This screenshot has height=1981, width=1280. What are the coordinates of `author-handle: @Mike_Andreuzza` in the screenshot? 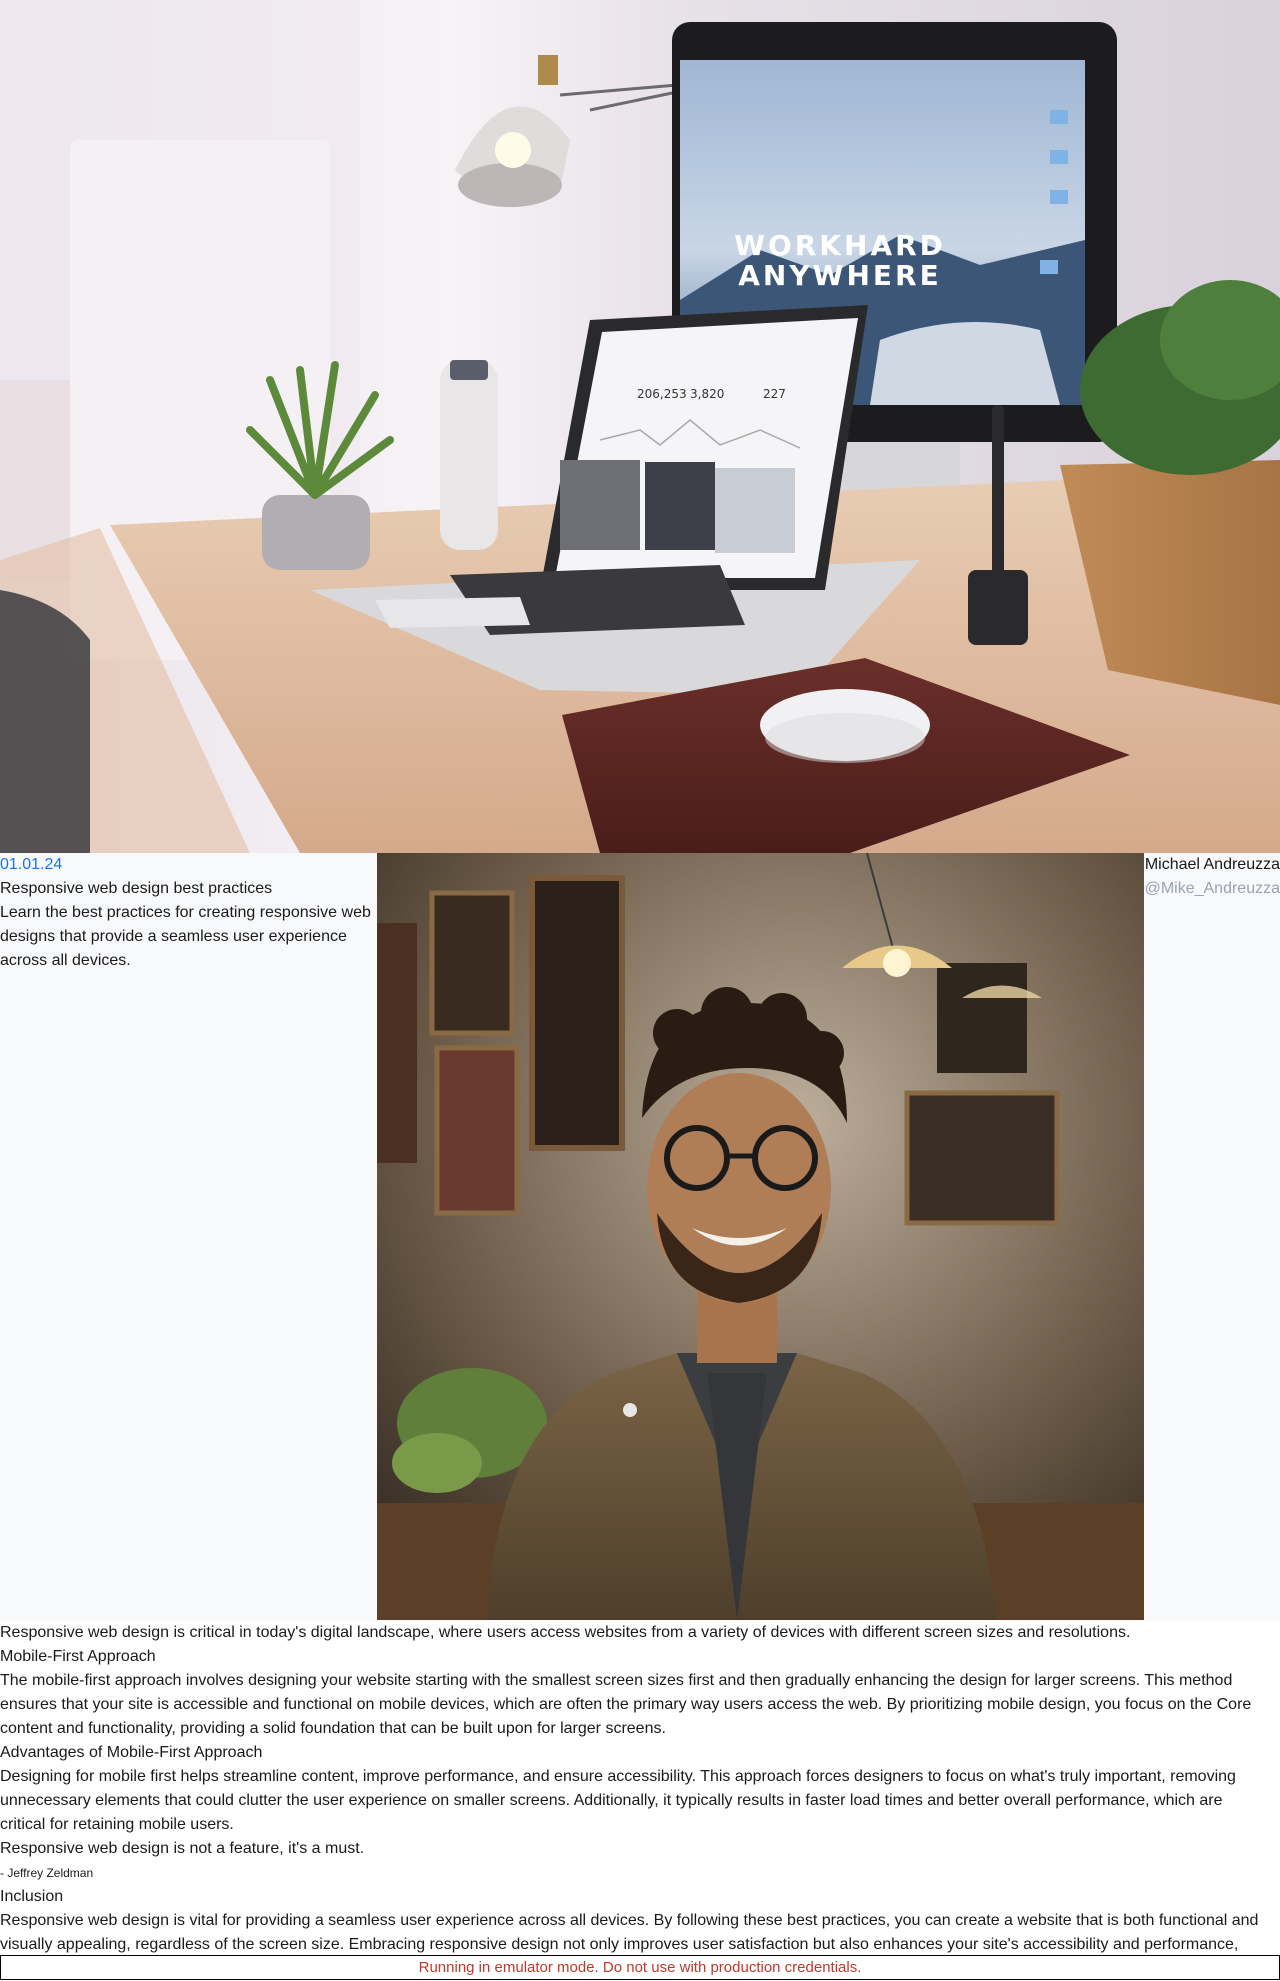 It's located at (1212, 889).